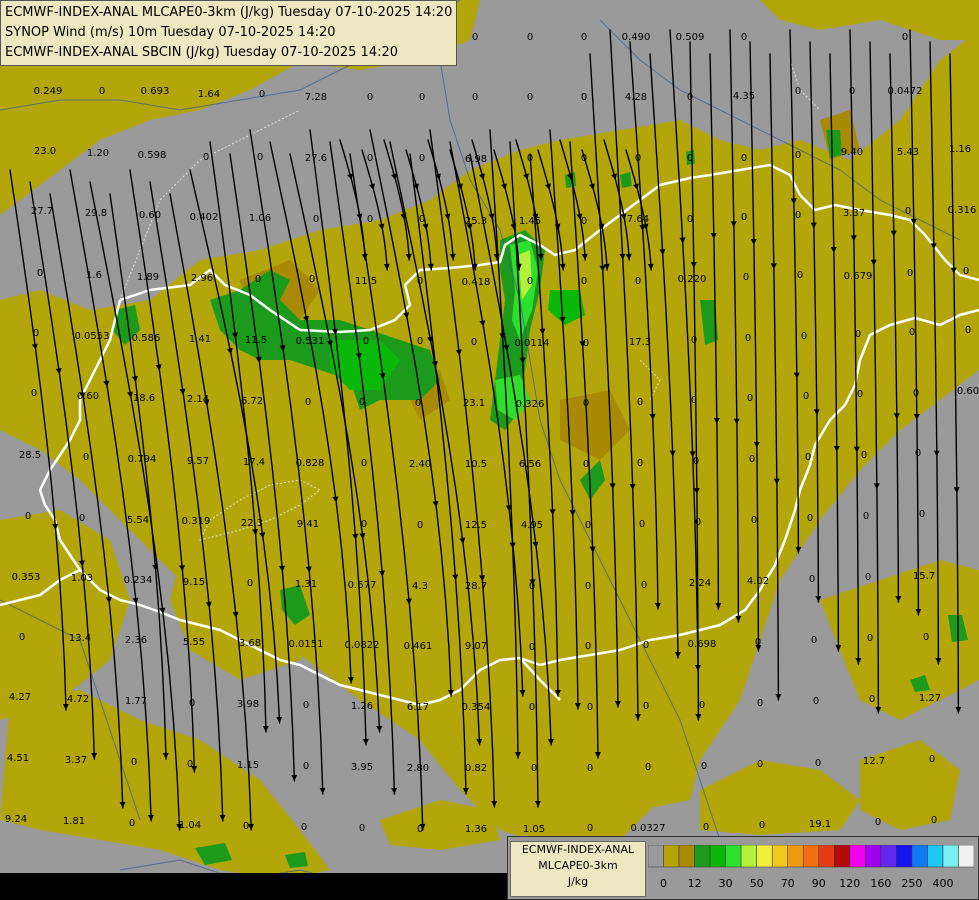 The image size is (979, 900). What do you see at coordinates (310, 341) in the screenshot?
I see `cin-value-label: 0.531` at bounding box center [310, 341].